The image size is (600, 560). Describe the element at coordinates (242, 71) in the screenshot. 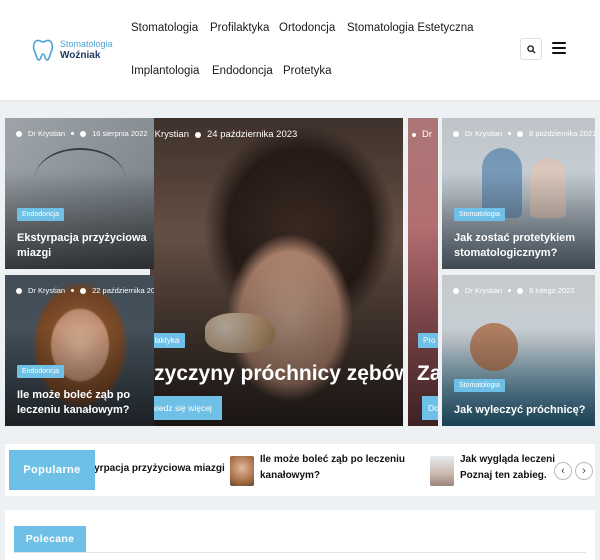

I see `nav-item-endodoncja: Endodoncja` at that location.